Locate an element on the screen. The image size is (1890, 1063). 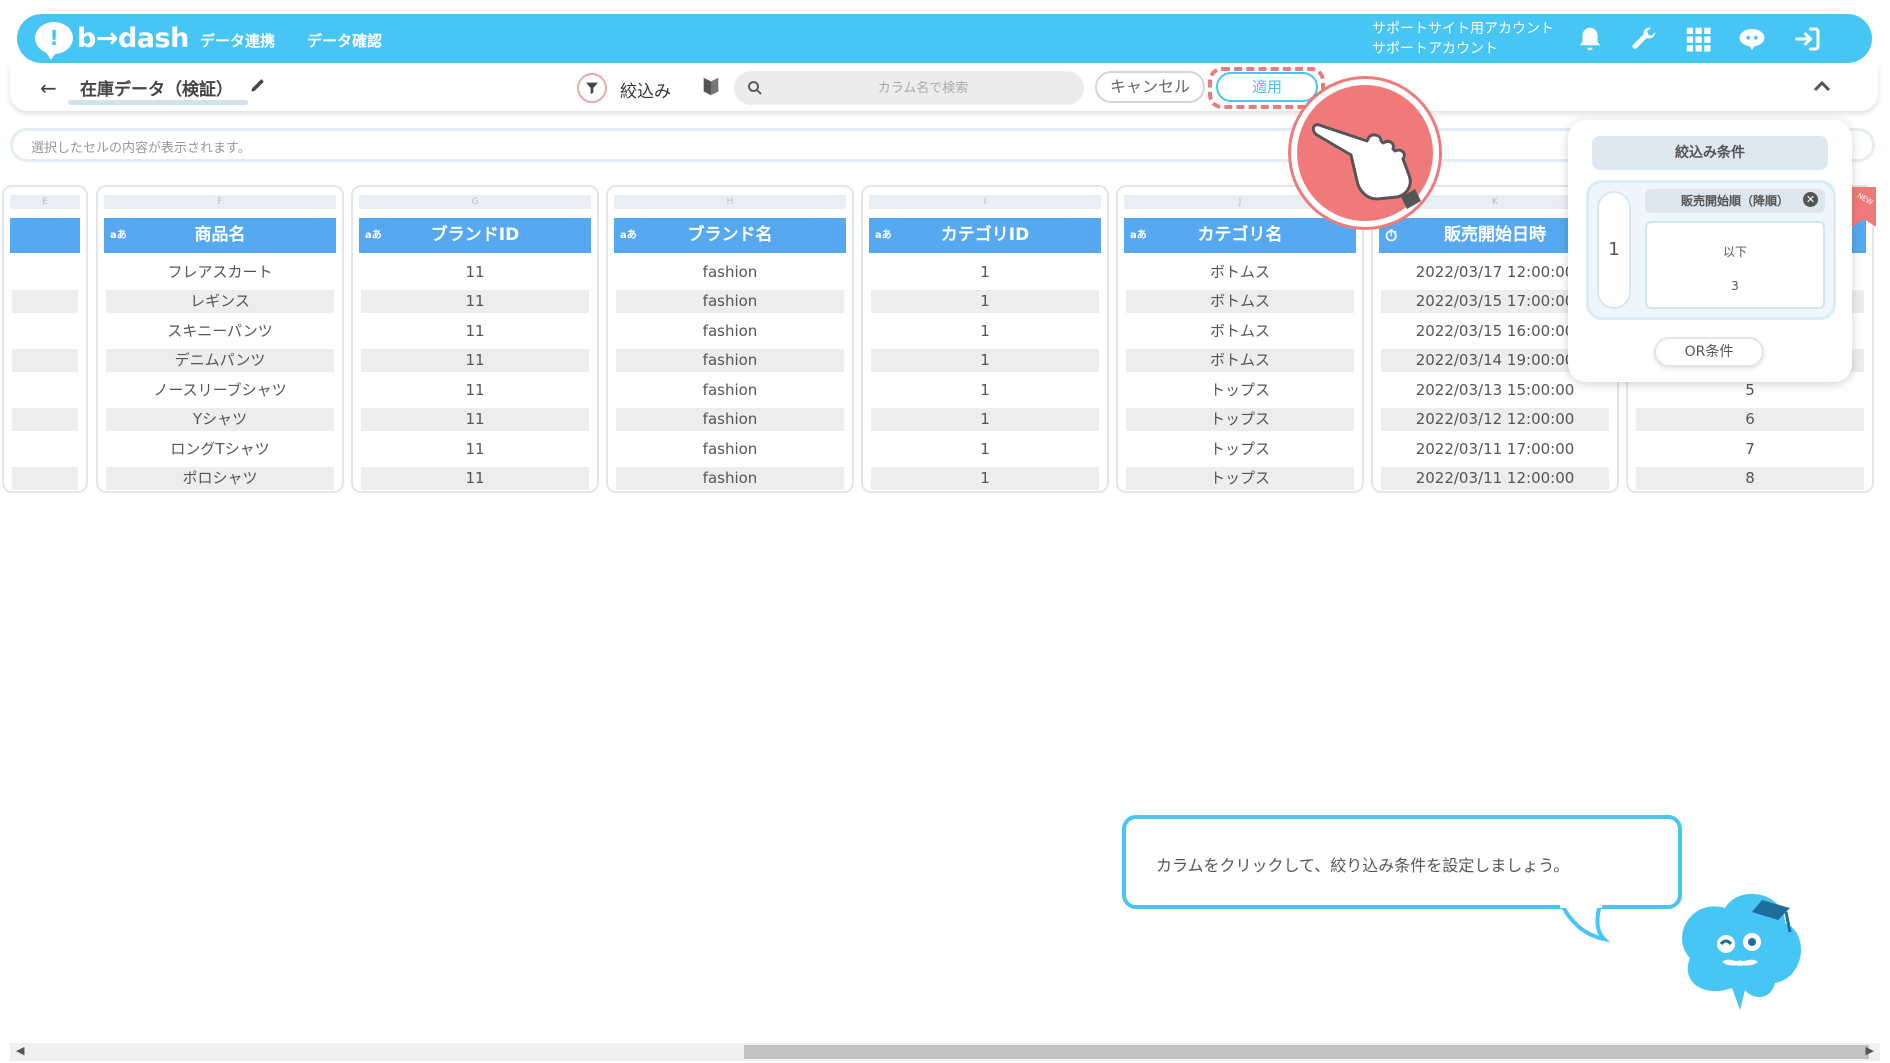
table-cell: 2022/03/11 17:00:00 is located at coordinates (1495, 449).